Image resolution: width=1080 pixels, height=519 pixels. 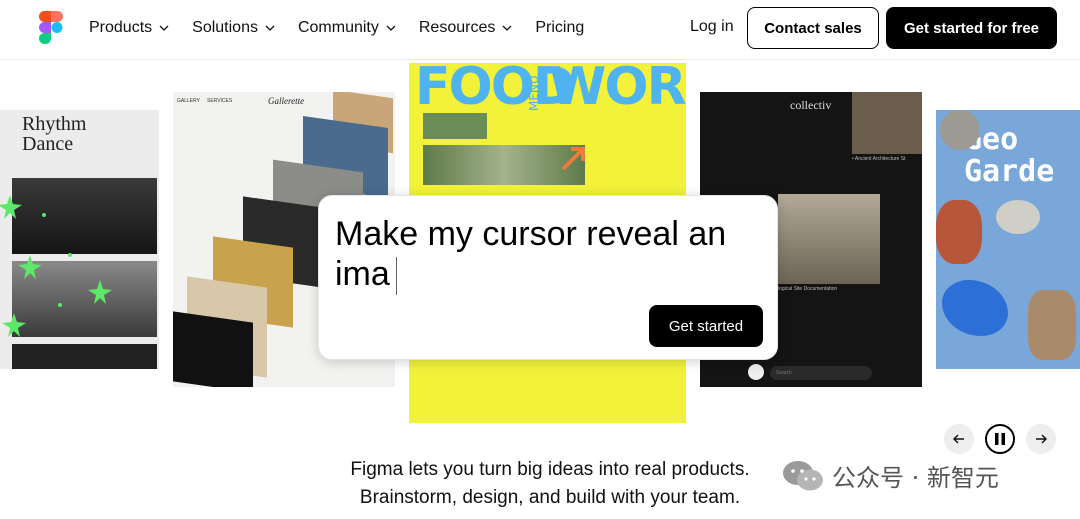 I want to click on get-started-button: Get started, so click(x=706, y=326).